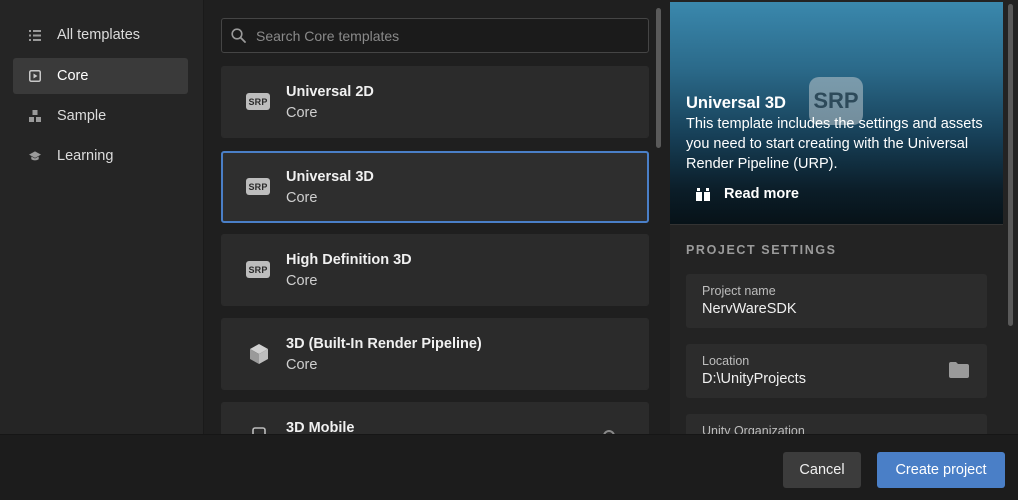  I want to click on template-title: High Definition 3D, so click(349, 260).